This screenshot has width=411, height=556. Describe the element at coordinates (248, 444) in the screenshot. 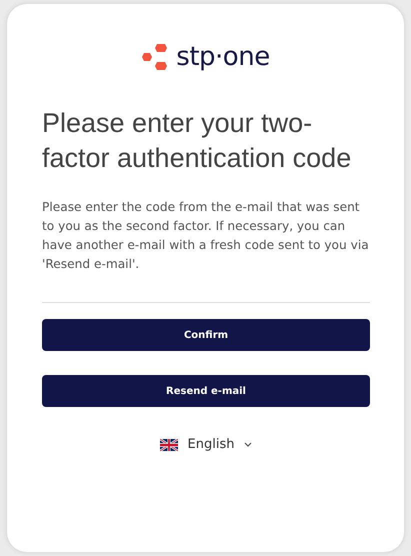

I see `chevron-down-icon` at that location.